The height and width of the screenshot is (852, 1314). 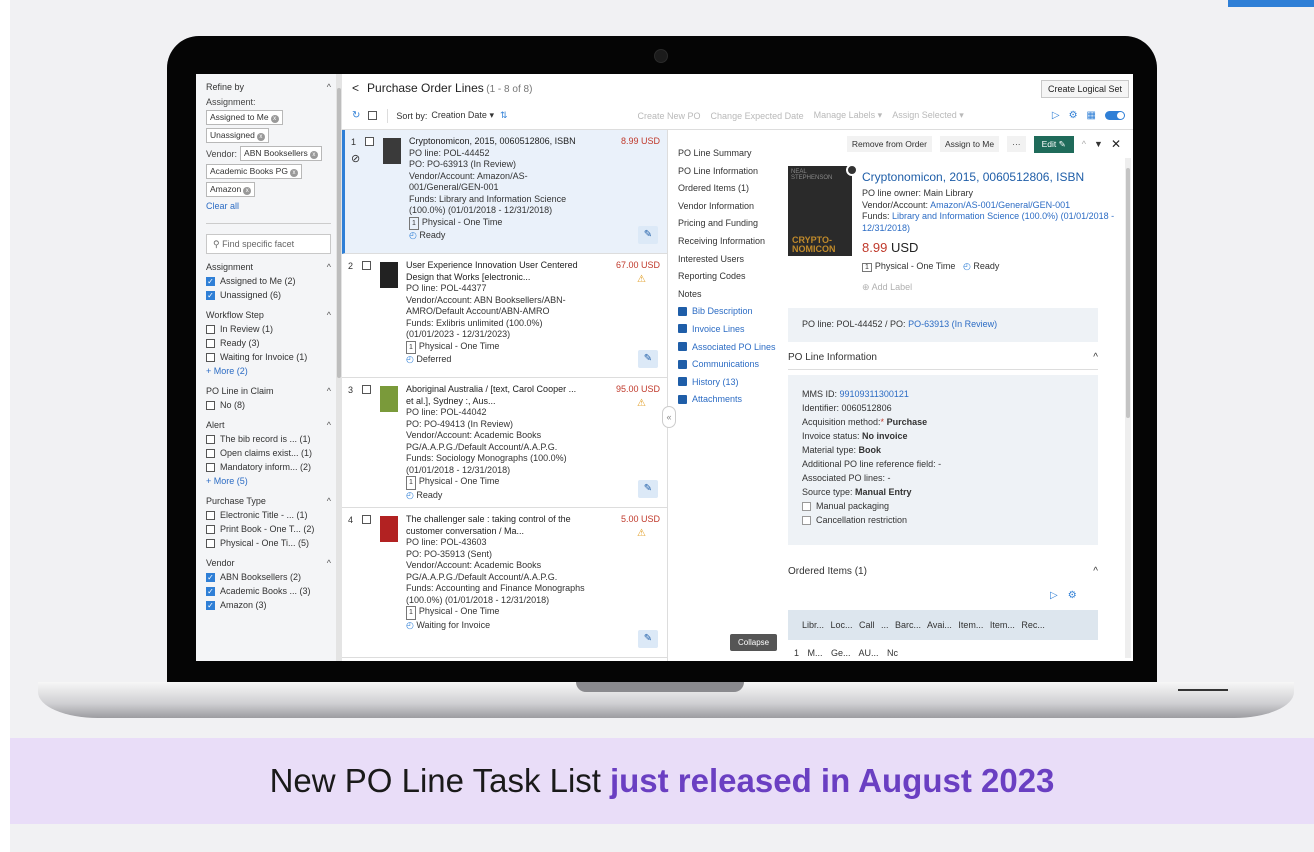 What do you see at coordinates (733, 364) in the screenshot?
I see `nav-link-item: Communications` at bounding box center [733, 364].